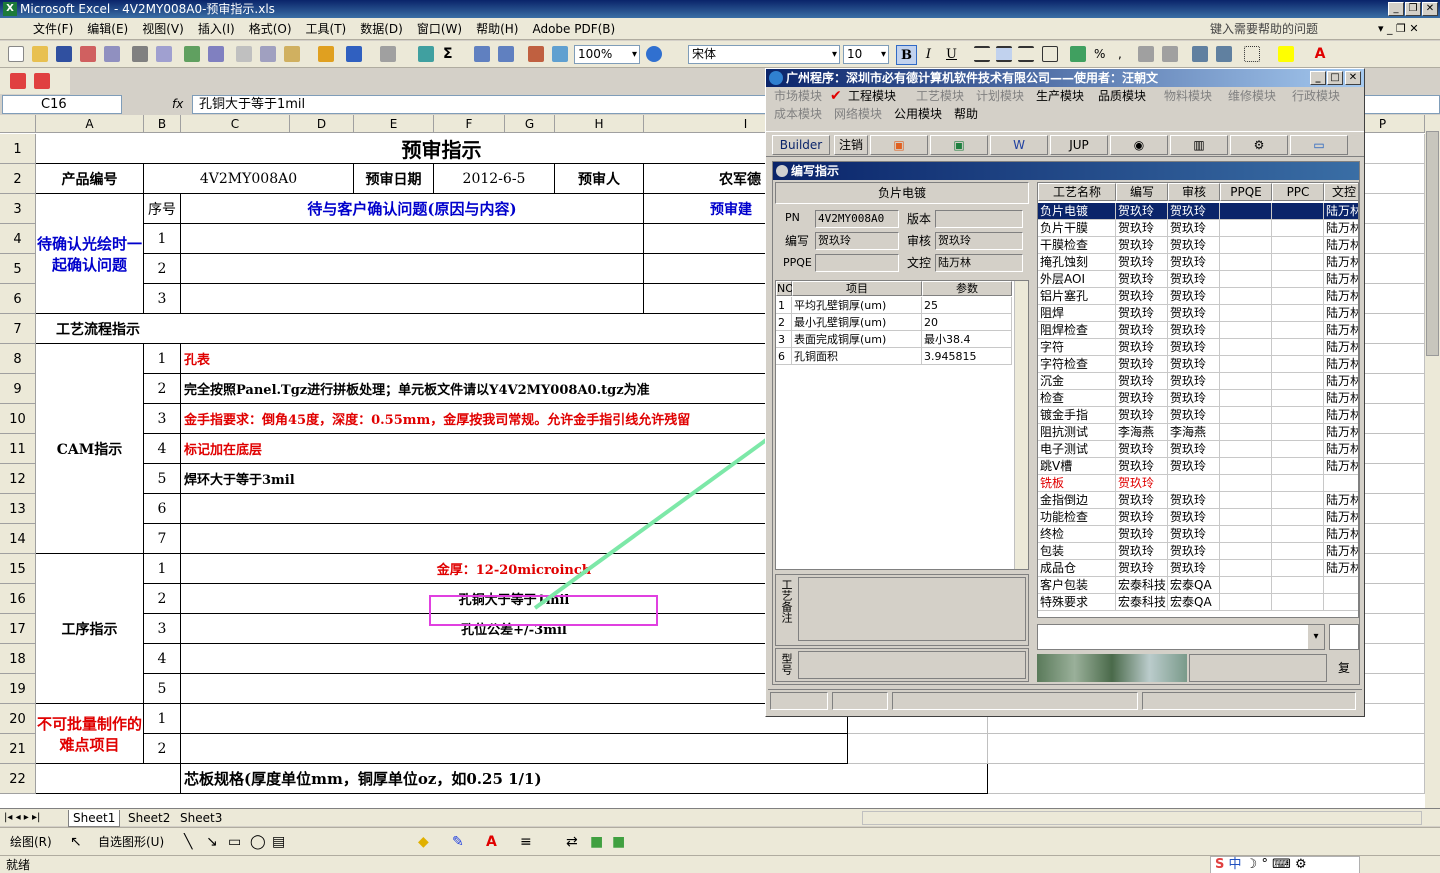 This screenshot has height=873, width=1440. I want to click on tools-icon: ⚙, so click(1259, 145).